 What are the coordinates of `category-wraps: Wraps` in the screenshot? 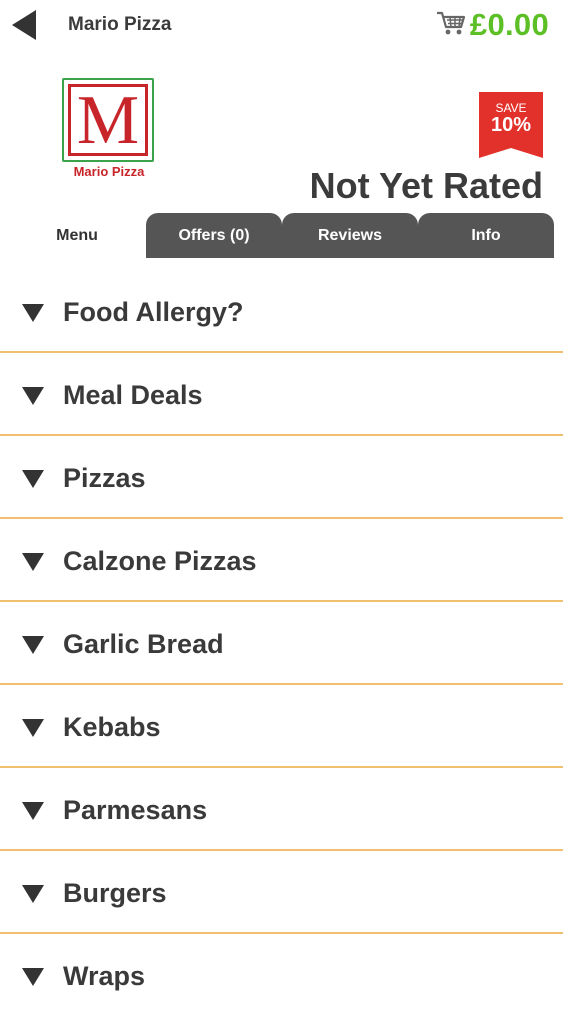 It's located at (281, 975).